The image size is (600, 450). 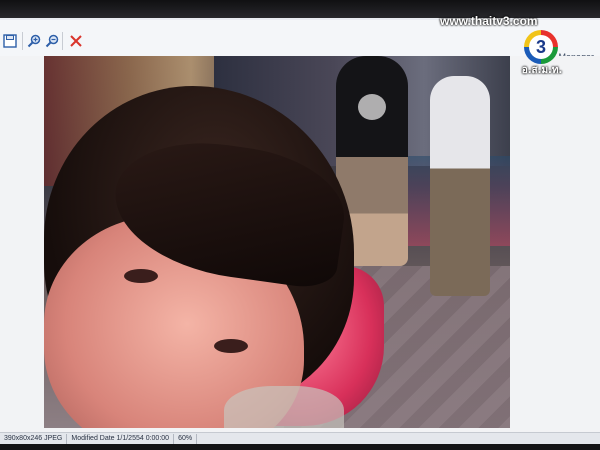 I want to click on photo-eye-left, so click(x=141, y=276).